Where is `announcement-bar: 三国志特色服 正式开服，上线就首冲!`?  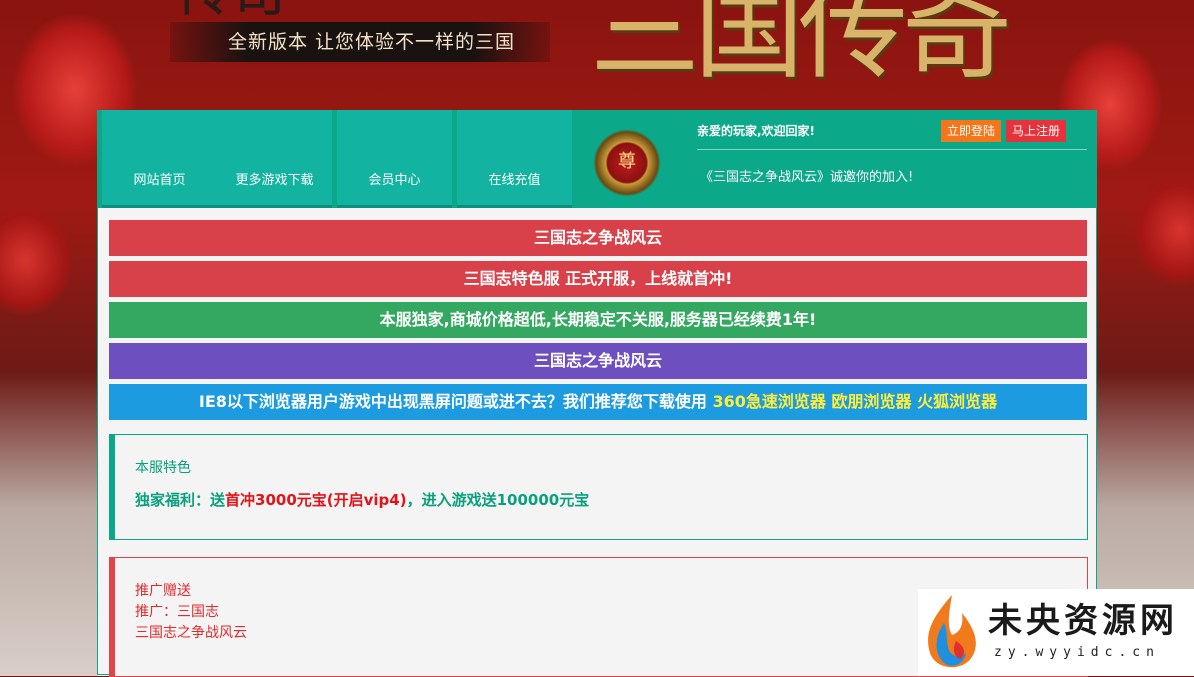
announcement-bar: 三国志特色服 正式开服，上线就首冲! is located at coordinates (598, 279).